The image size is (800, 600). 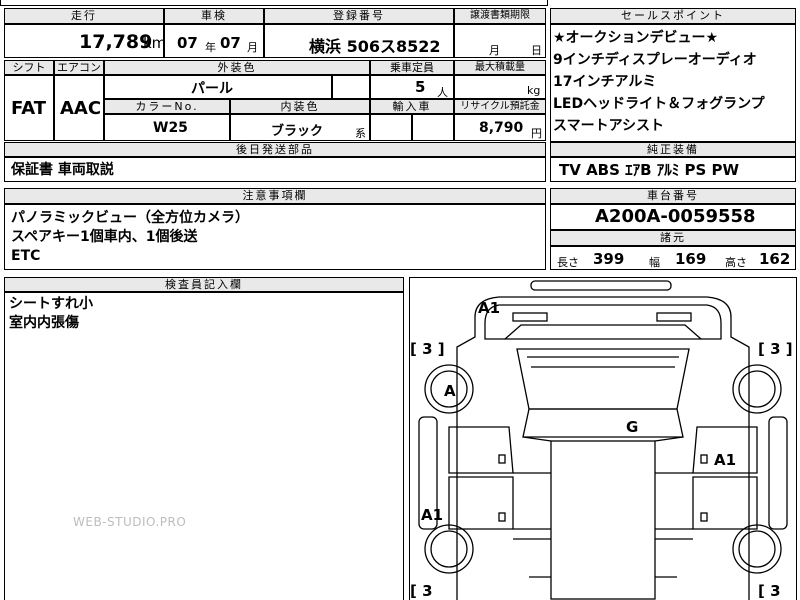 What do you see at coordinates (275, 196) in the screenshot?
I see `notes-header: 注意事項欄` at bounding box center [275, 196].